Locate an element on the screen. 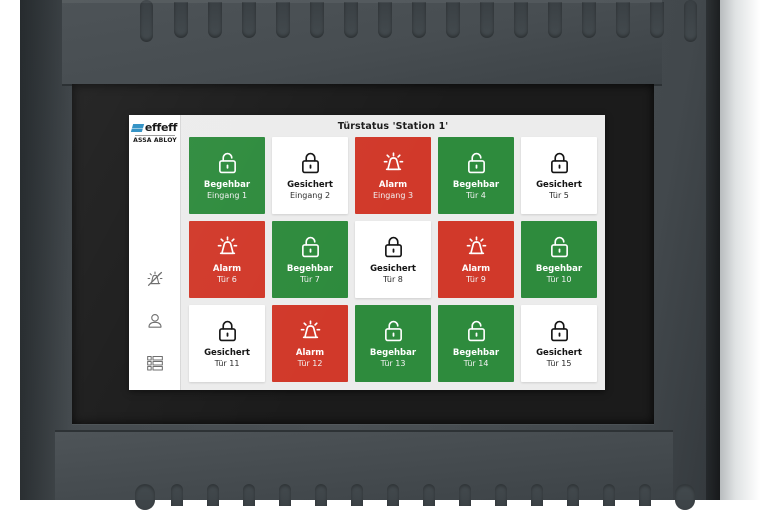 The image size is (760, 510). door-status-tile: Gesichert Tür 15 is located at coordinates (559, 343).